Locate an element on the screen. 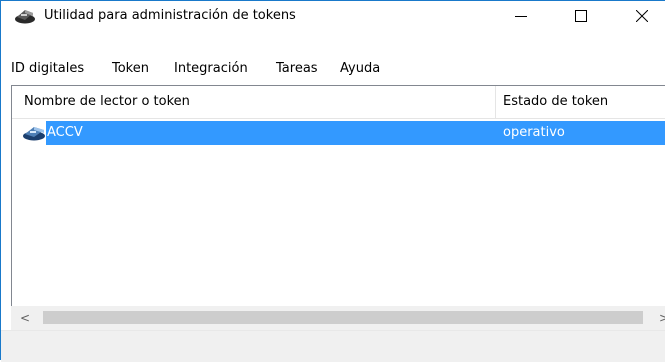 The height and width of the screenshot is (362, 665). table-row: ACCV operativo is located at coordinates (355, 133).